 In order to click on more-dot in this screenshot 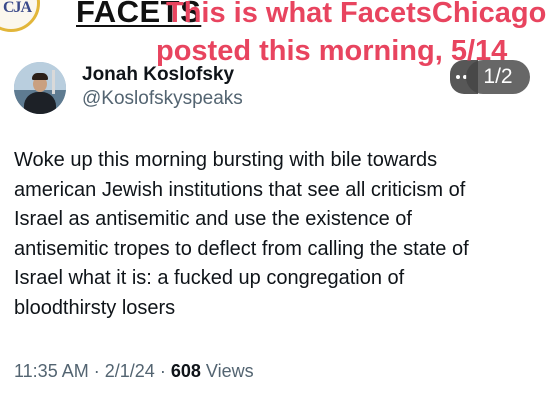, I will do `click(458, 77)`.